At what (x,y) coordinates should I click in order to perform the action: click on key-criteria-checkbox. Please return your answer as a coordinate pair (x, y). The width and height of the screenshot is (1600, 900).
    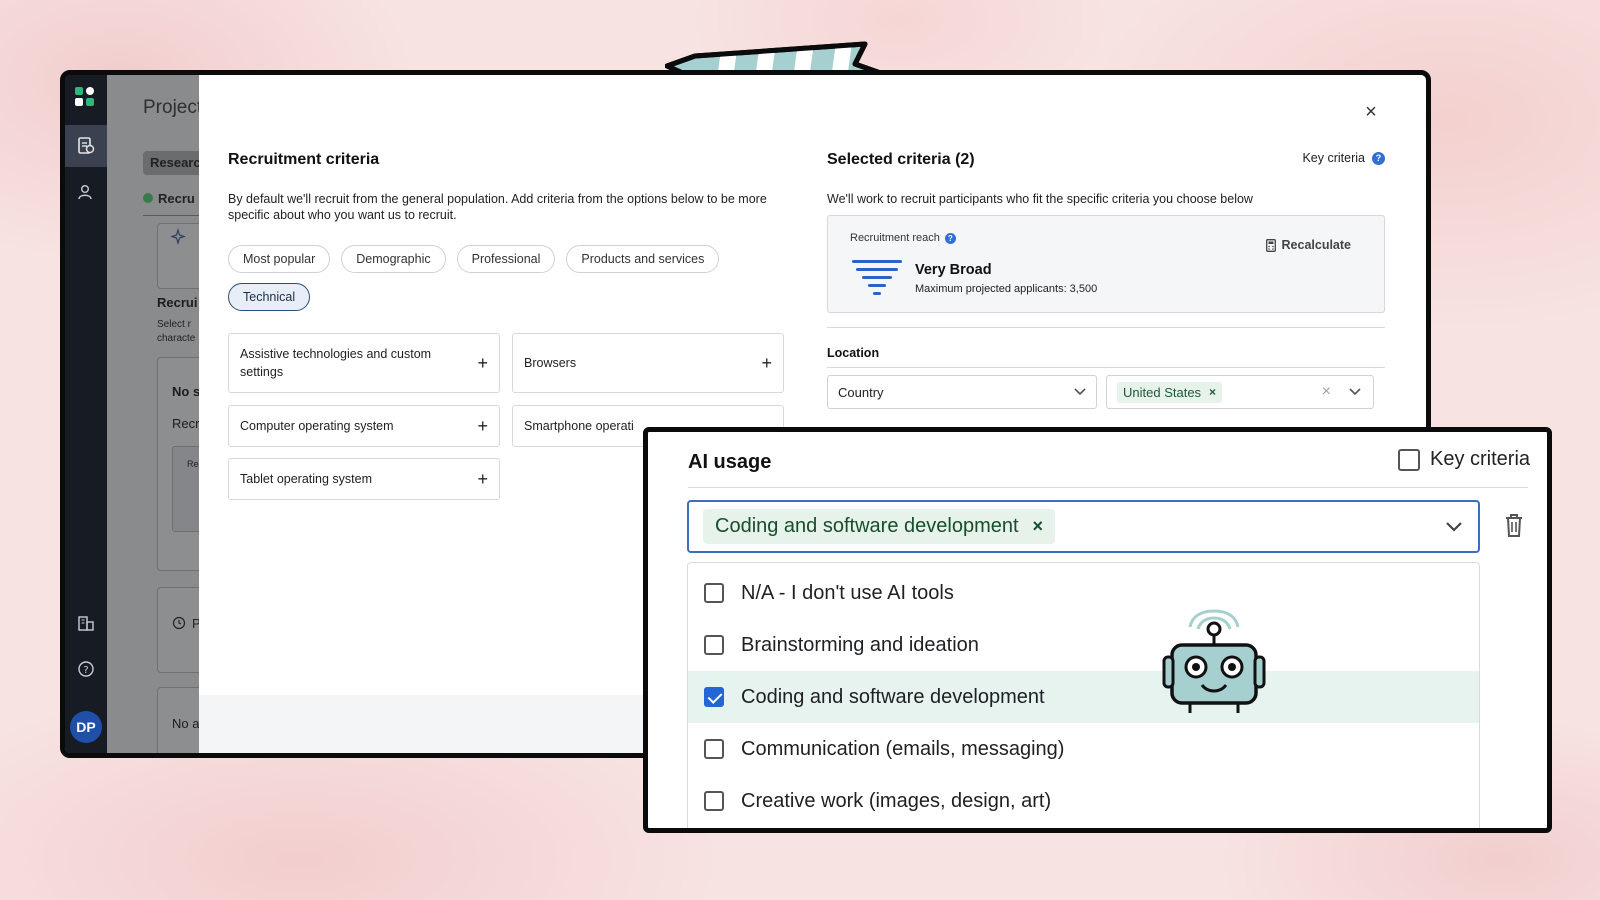
    Looking at the image, I should click on (1409, 459).